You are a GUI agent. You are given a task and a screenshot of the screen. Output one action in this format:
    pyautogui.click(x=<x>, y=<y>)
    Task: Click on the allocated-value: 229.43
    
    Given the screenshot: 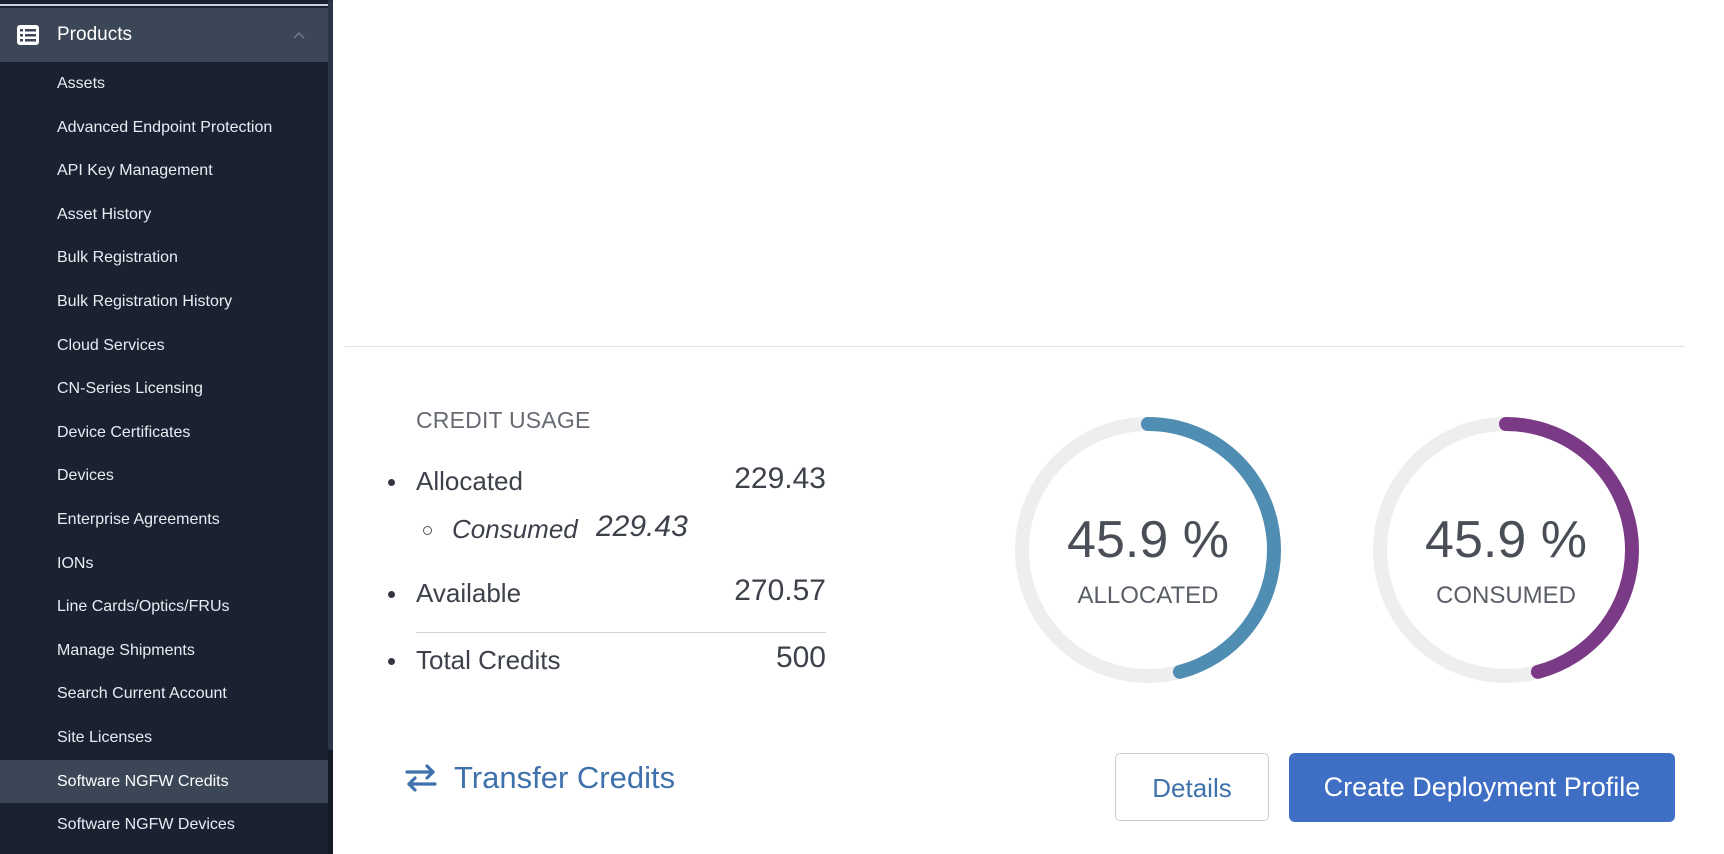 What is the action you would take?
    pyautogui.click(x=780, y=478)
    